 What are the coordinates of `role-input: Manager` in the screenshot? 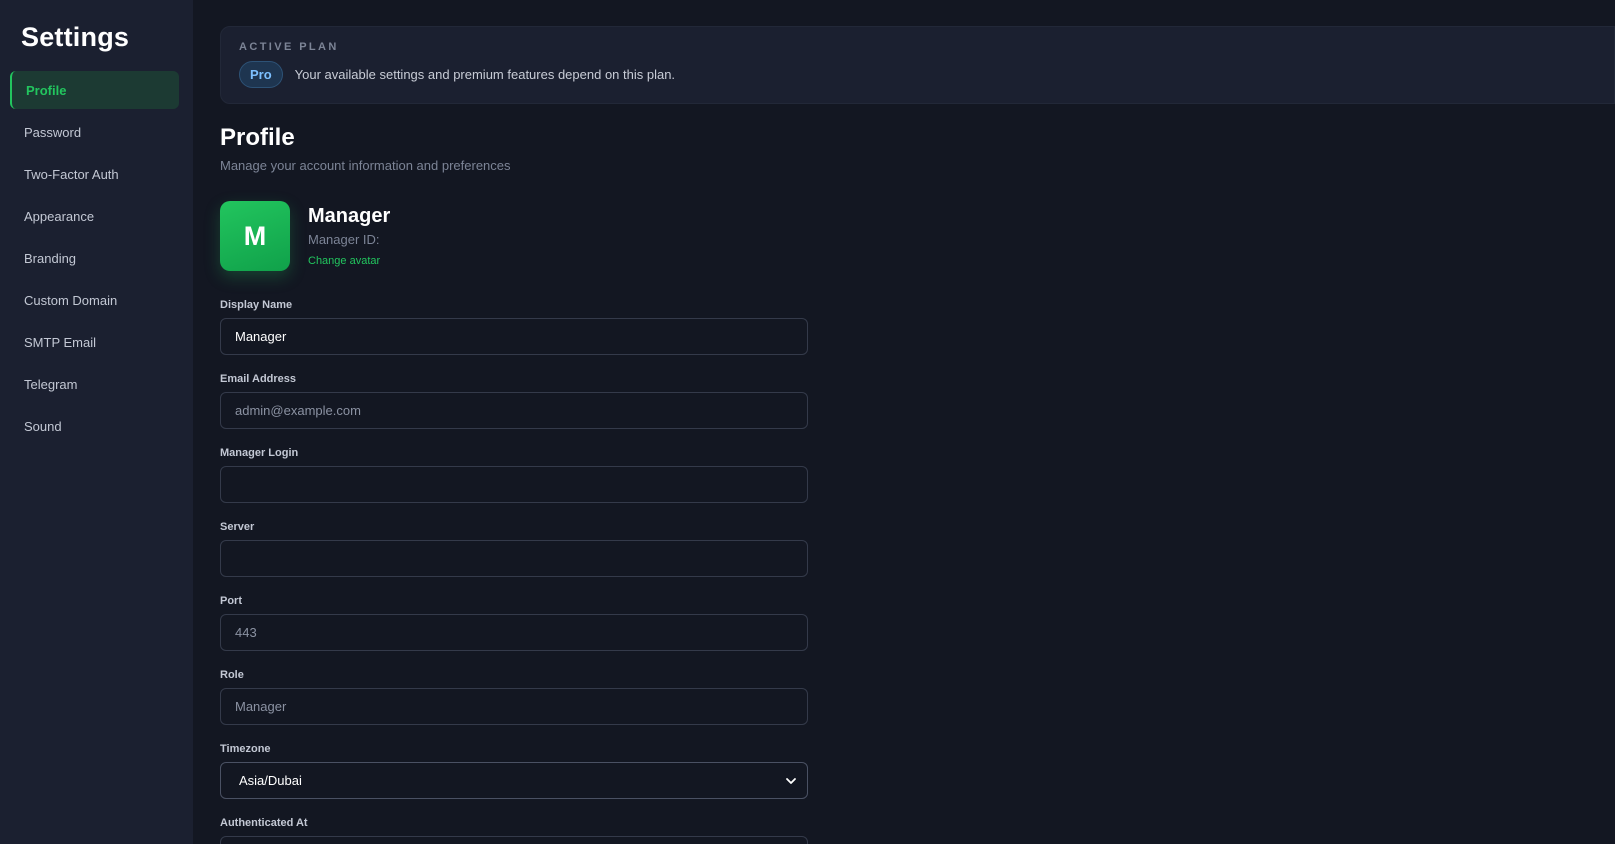 It's located at (514, 706).